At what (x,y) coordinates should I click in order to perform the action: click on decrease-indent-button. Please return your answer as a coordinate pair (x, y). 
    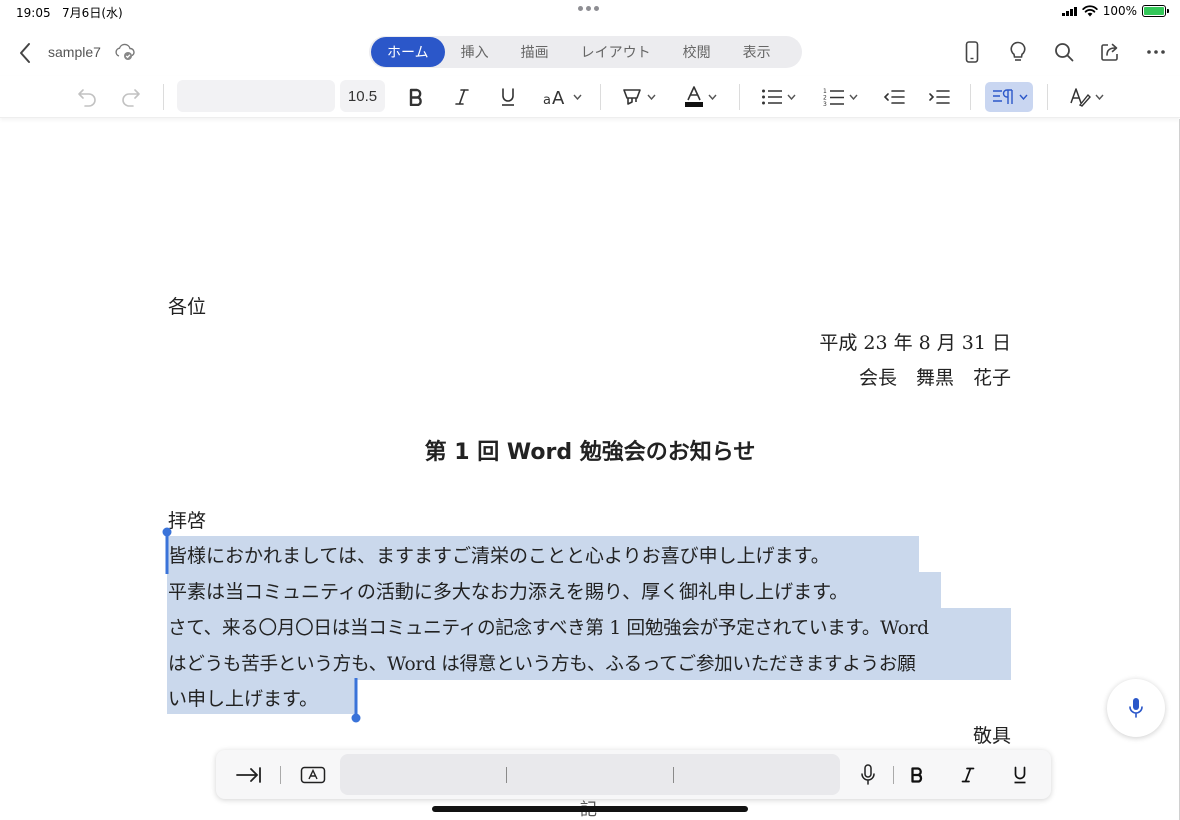
    Looking at the image, I should click on (894, 97).